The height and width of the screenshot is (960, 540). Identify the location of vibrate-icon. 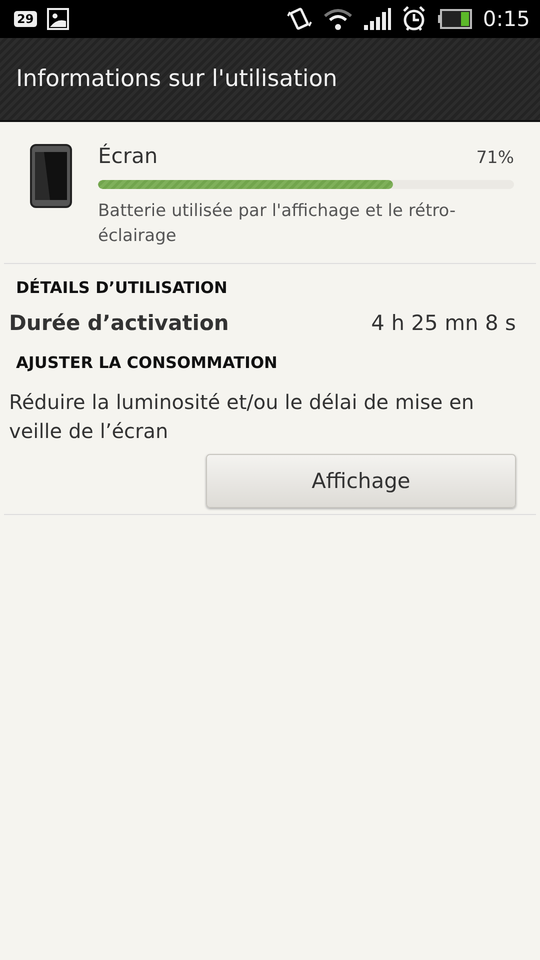
(299, 19).